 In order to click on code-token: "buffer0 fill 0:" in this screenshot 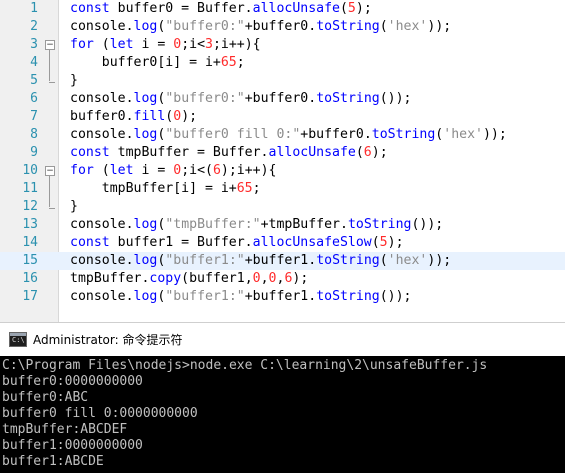, I will do `click(233, 134)`.